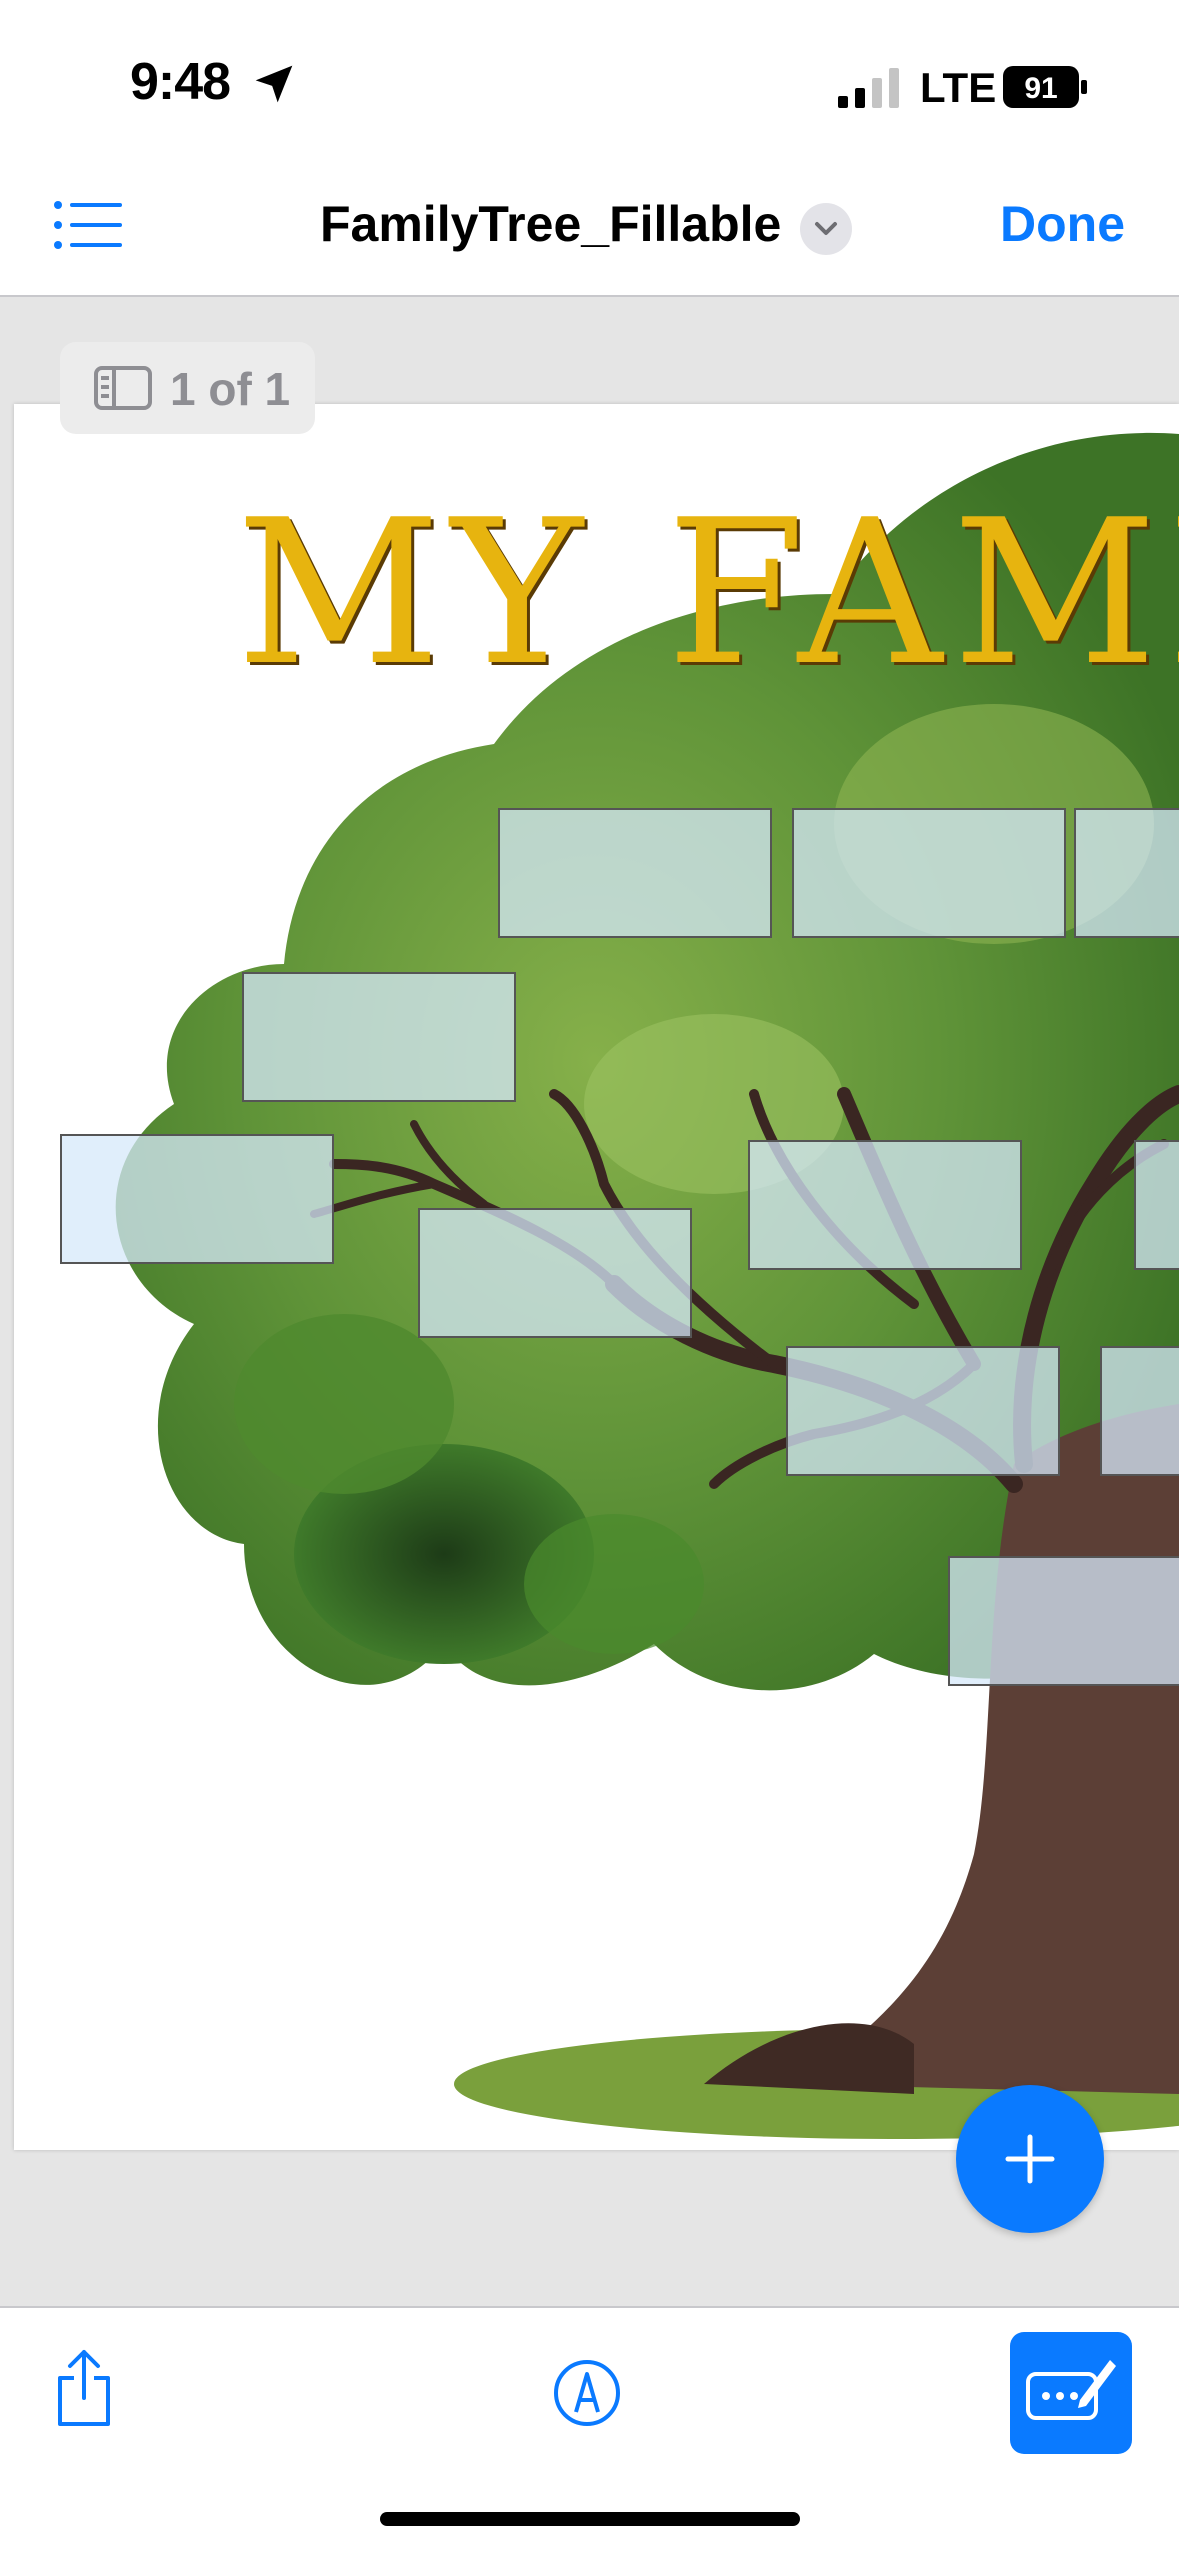 This screenshot has height=2558, width=1179. I want to click on page-count-label: 1 of 1, so click(230, 389).